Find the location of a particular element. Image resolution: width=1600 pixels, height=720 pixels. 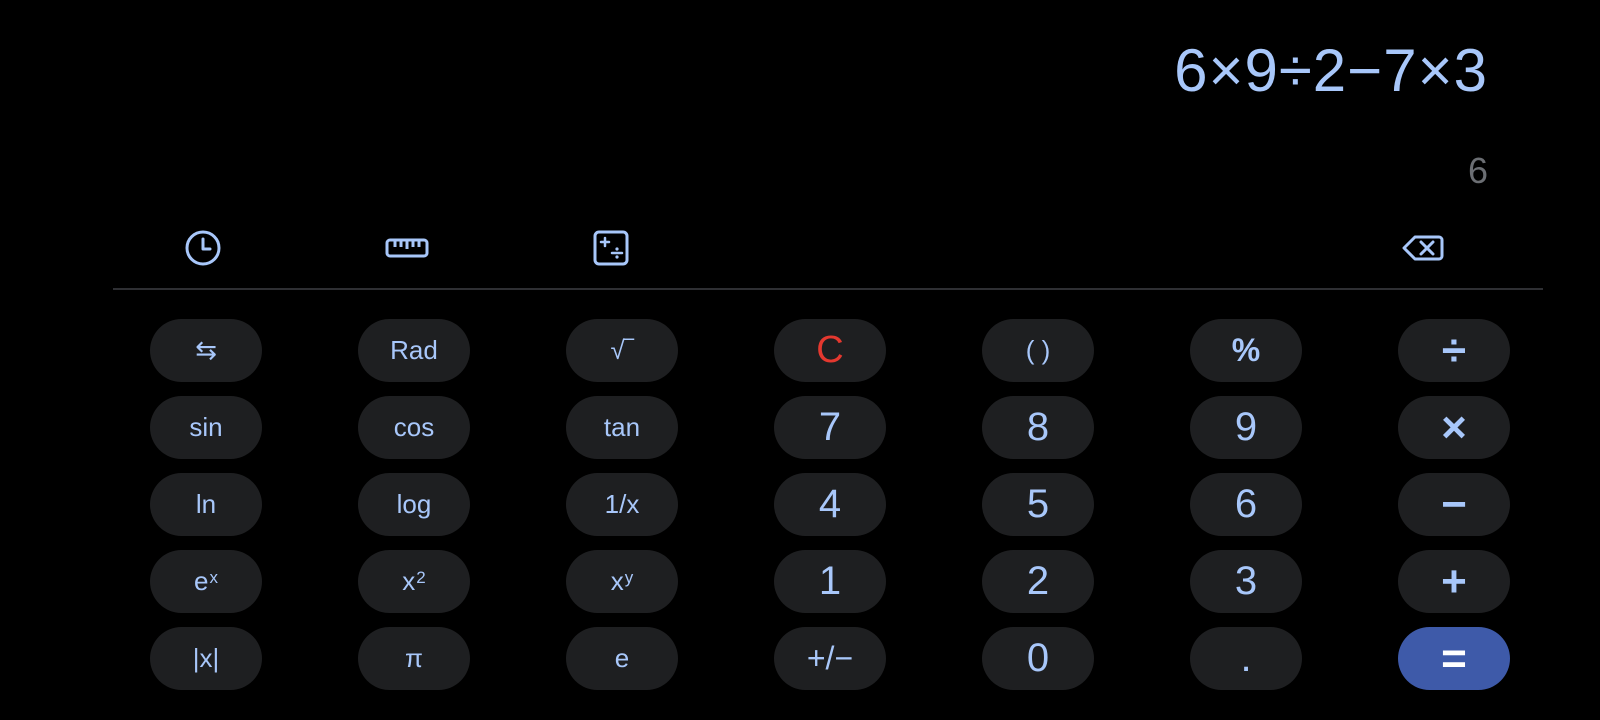

parentheses-button: ( ) is located at coordinates (1038, 350).